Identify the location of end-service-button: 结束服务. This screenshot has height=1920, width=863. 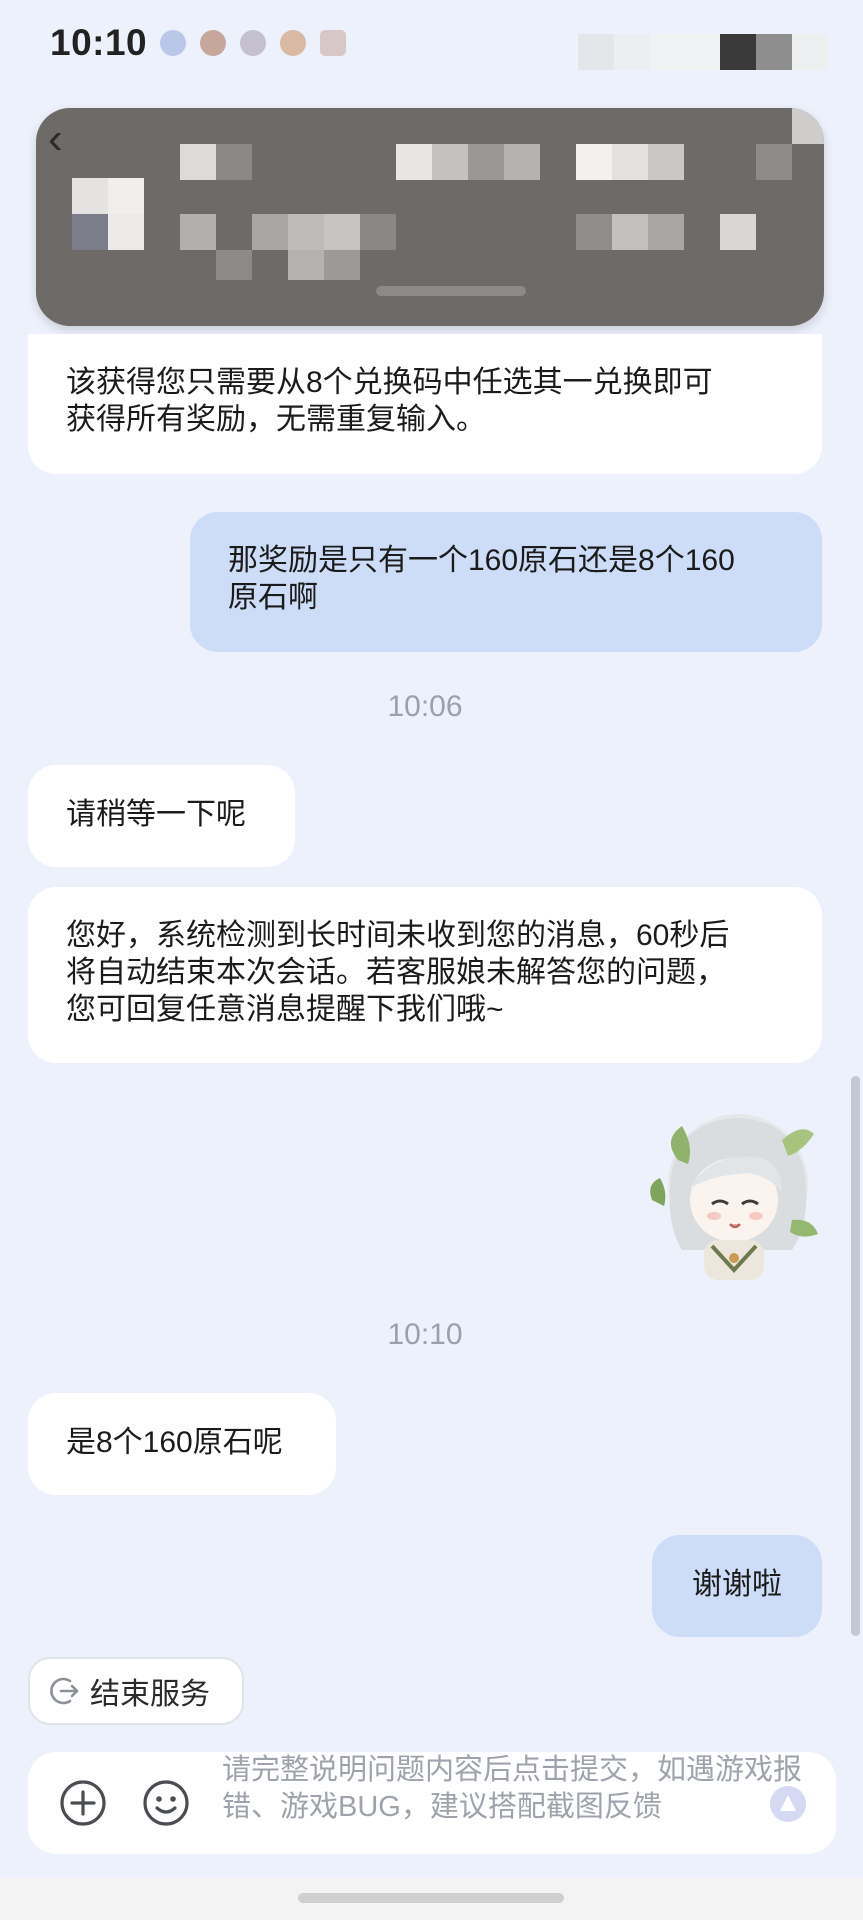
(136, 1691).